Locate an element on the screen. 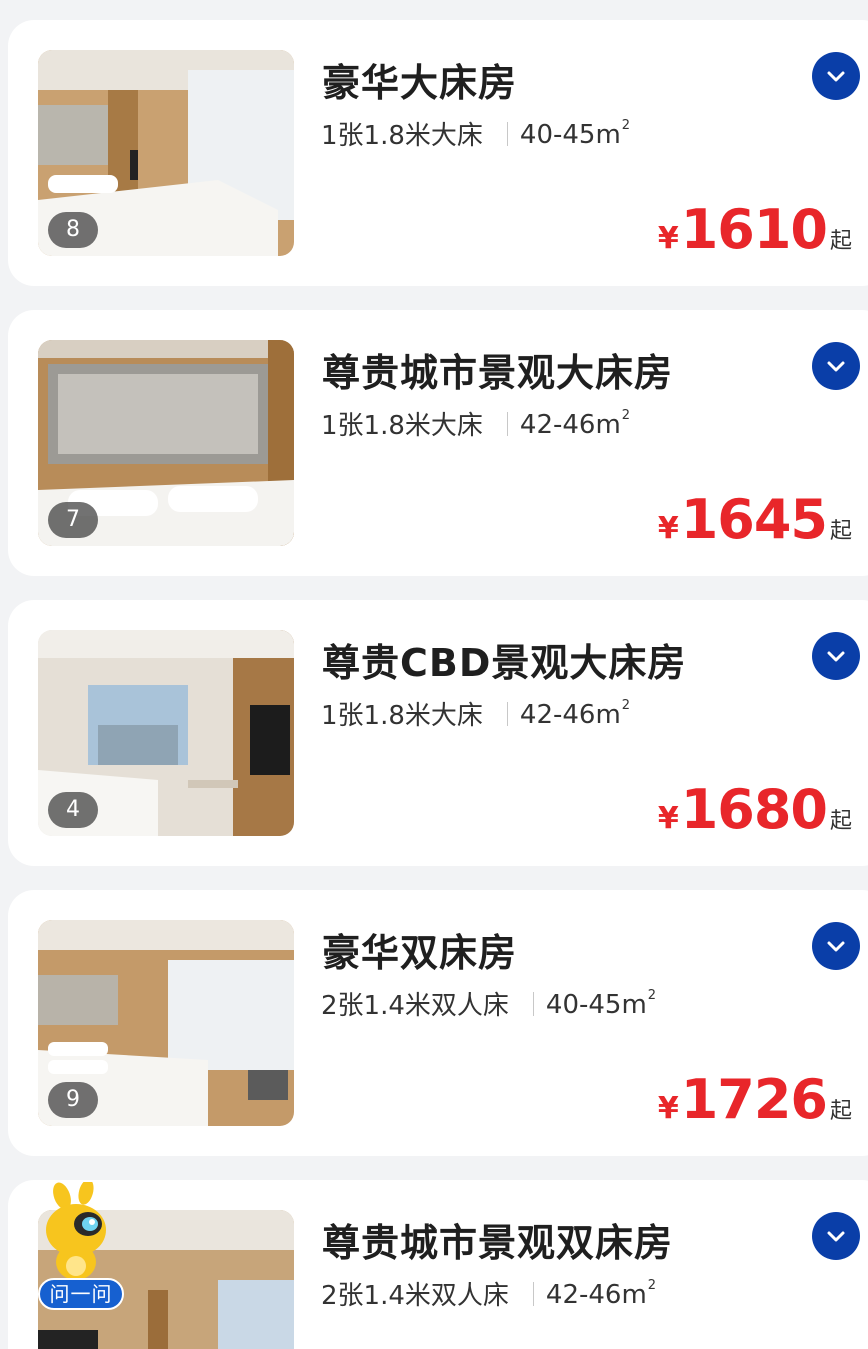  price-amount: 1645 is located at coordinates (754, 519).